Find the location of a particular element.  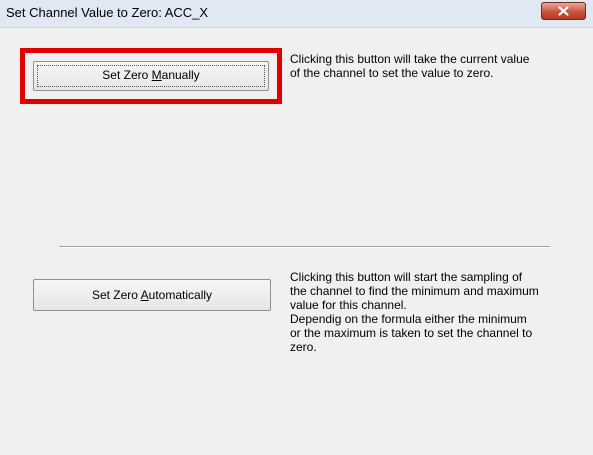

set-zero-manually-button: Set Zero Manually is located at coordinates (151, 76).